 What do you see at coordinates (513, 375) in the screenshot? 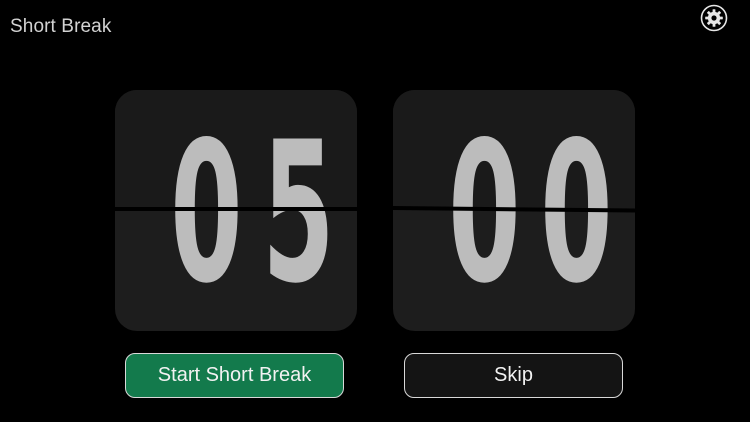
I see `skip-button: Skip` at bounding box center [513, 375].